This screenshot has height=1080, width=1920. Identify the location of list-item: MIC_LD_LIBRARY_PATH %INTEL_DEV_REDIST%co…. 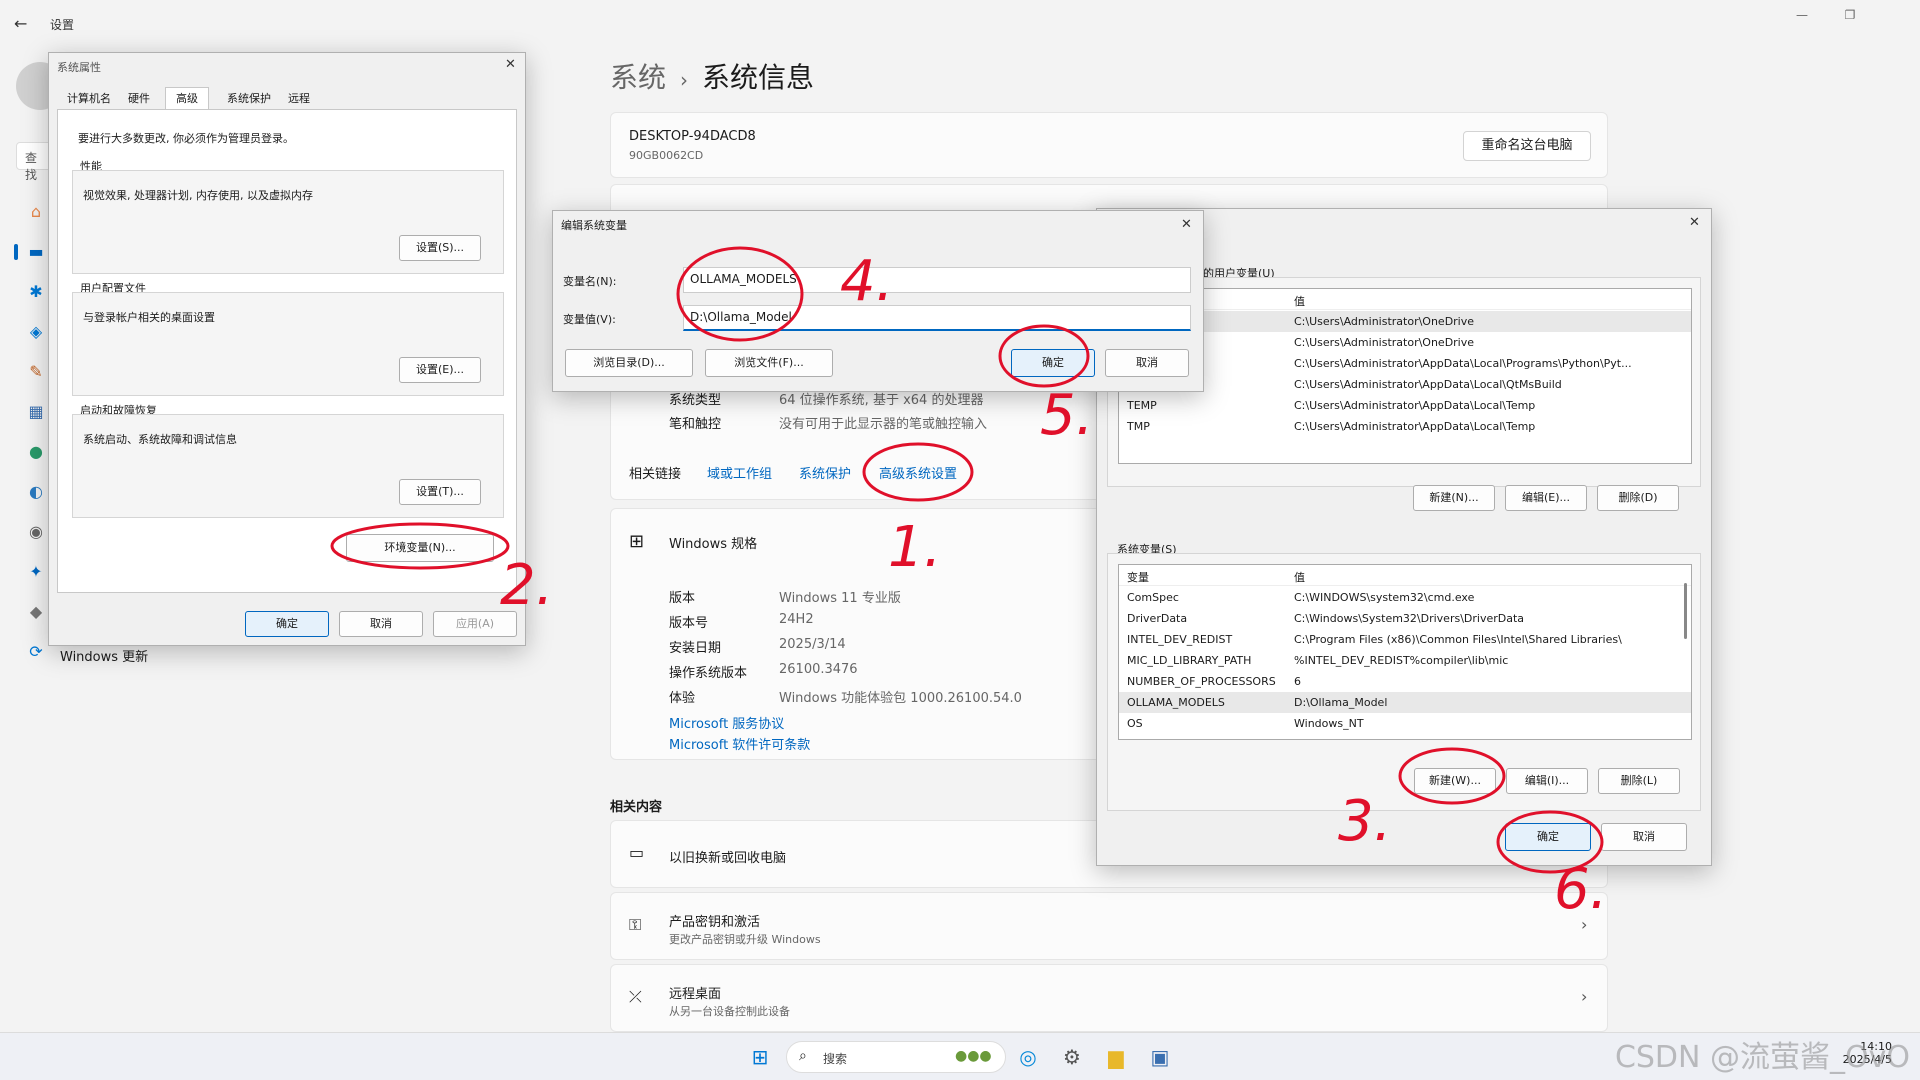
(1405, 660).